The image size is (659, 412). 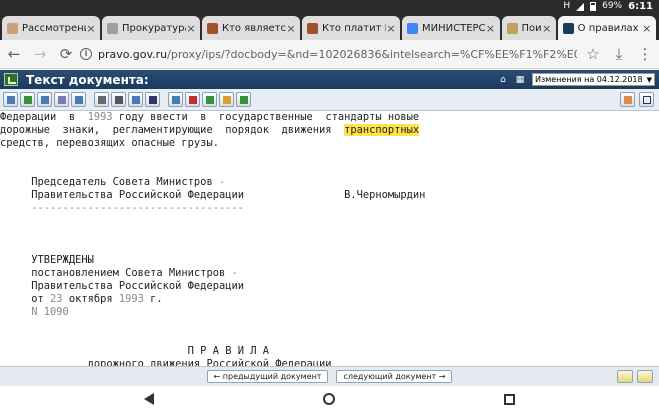 What do you see at coordinates (267, 376) in the screenshot?
I see `prev-document-button: ← предыдущий документ` at bounding box center [267, 376].